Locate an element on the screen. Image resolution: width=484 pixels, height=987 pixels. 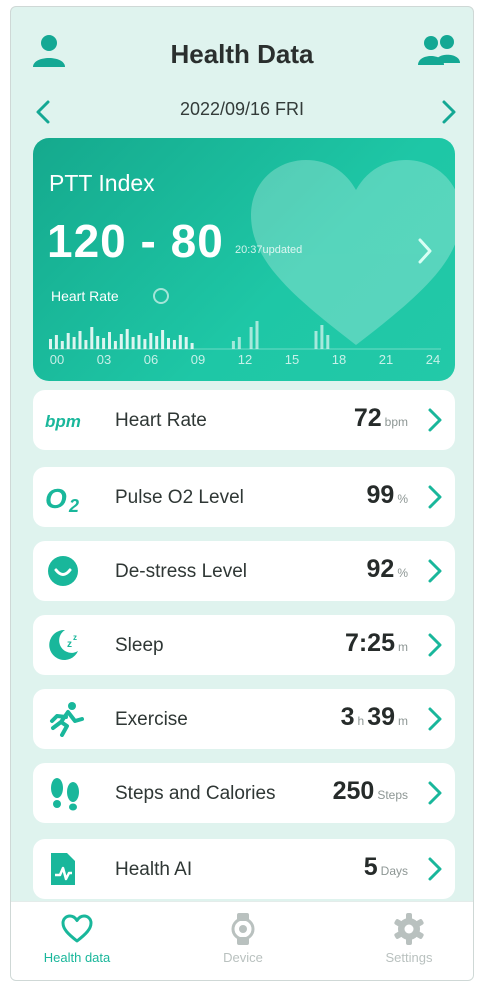
metric-row-heart-rate: bpm Heart Rate 72 bpm is located at coordinates (244, 420).